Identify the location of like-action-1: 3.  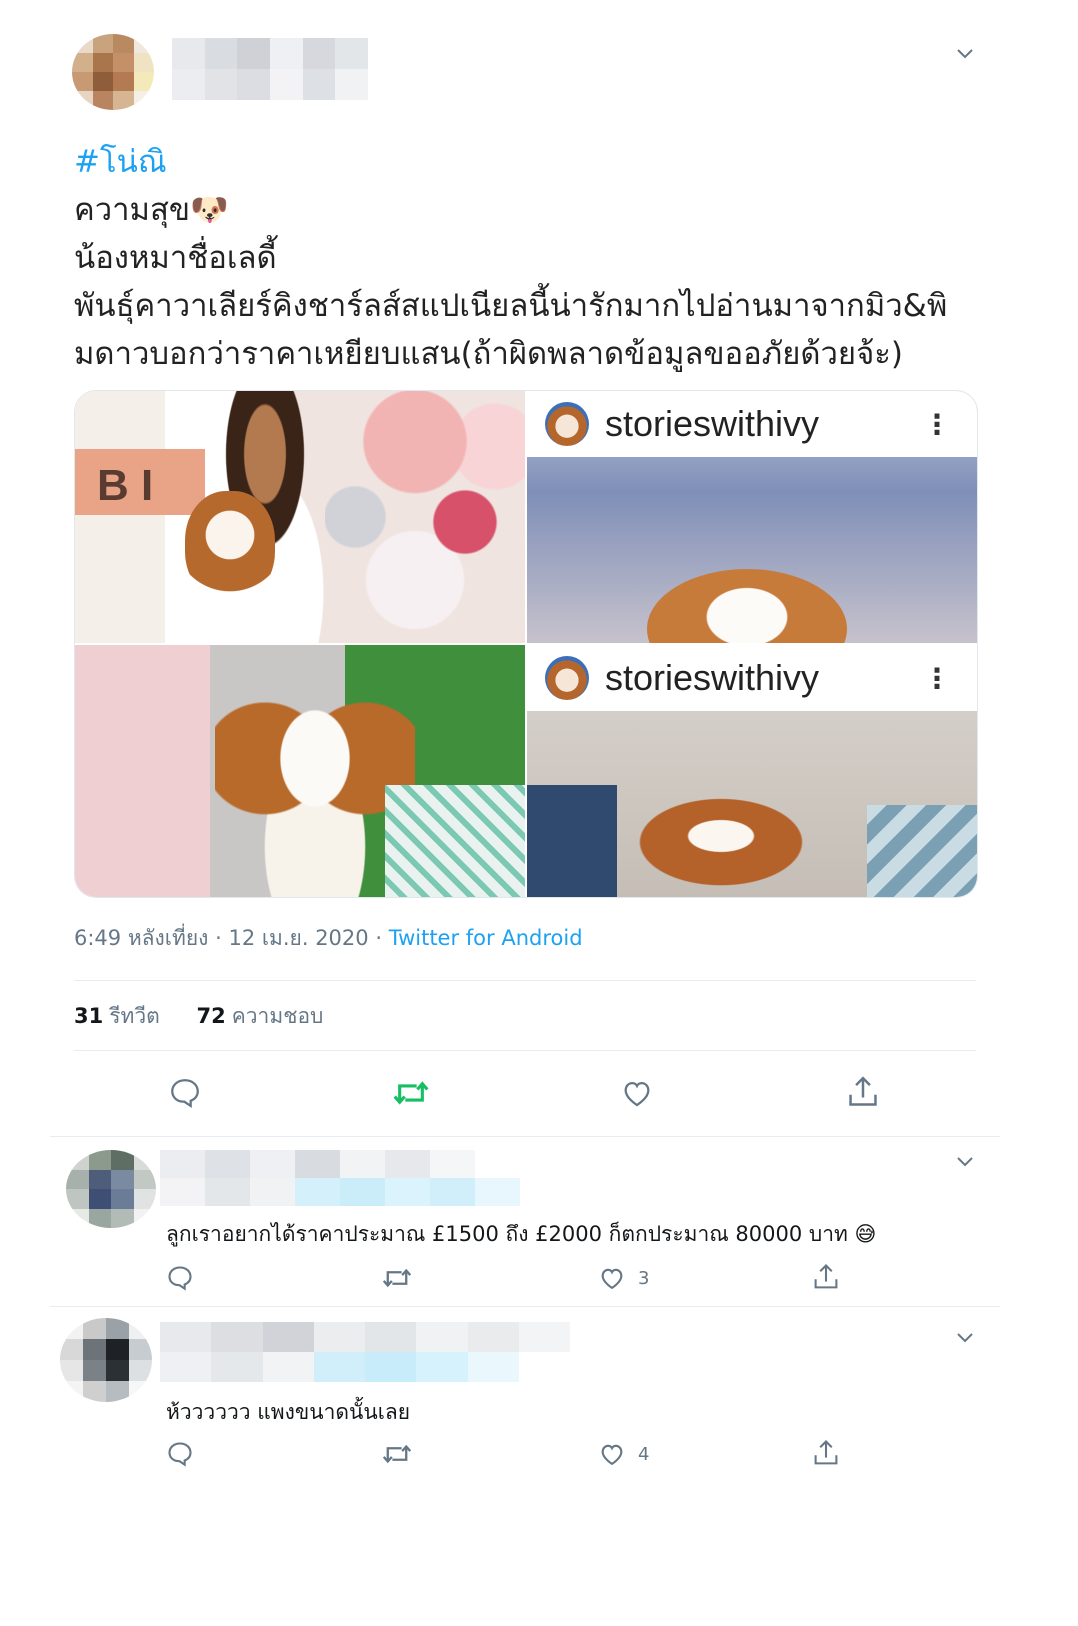
(623, 1278).